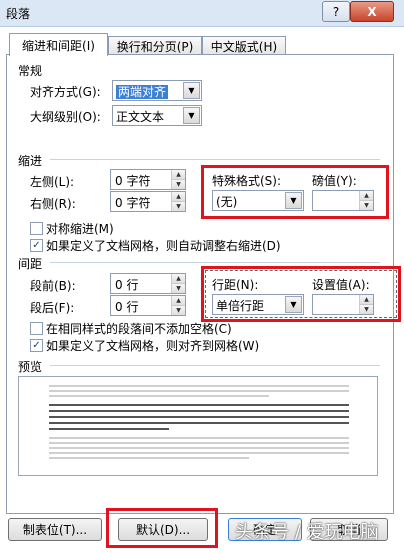 Image resolution: width=404 pixels, height=554 pixels. Describe the element at coordinates (341, 285) in the screenshot. I see `at-label: 设置值(A):` at that location.